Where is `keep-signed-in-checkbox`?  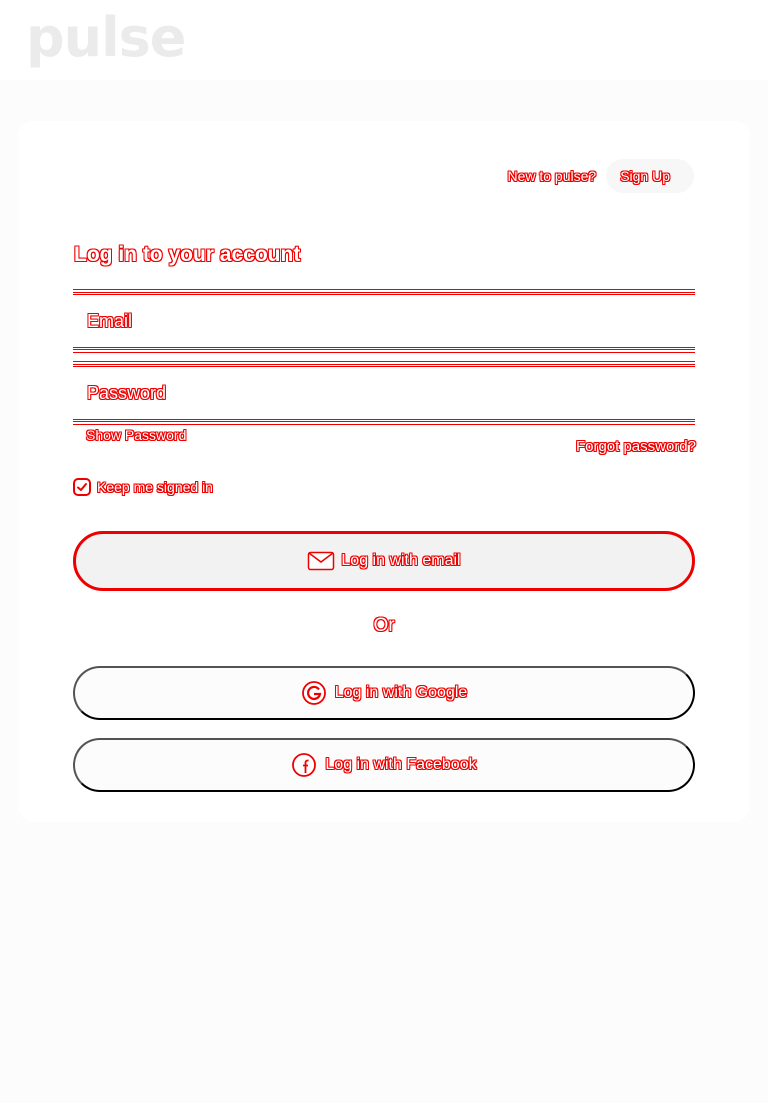
keep-signed-in-checkbox is located at coordinates (82, 487).